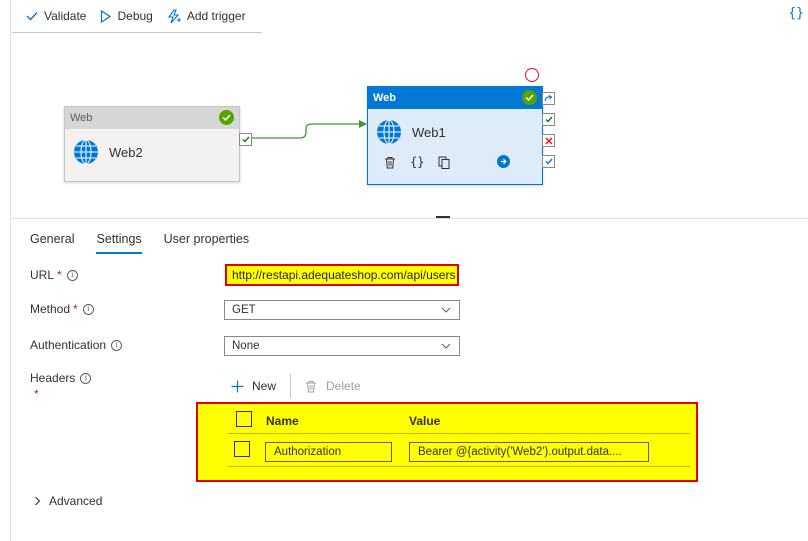 This screenshot has width=808, height=541. I want to click on code-braces-icon: {}, so click(796, 13).